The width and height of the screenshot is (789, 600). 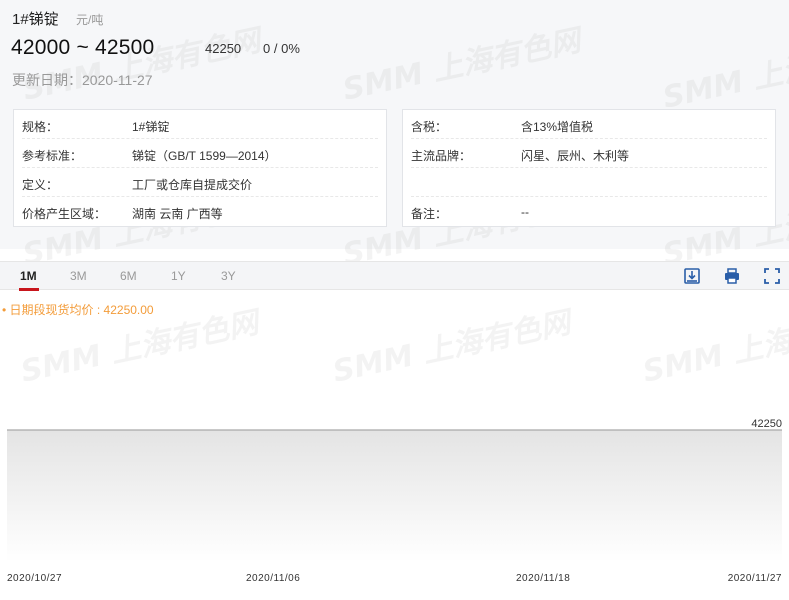 I want to click on spec-row: 主流品牌： 闪星、辰州、木利等, so click(x=589, y=153).